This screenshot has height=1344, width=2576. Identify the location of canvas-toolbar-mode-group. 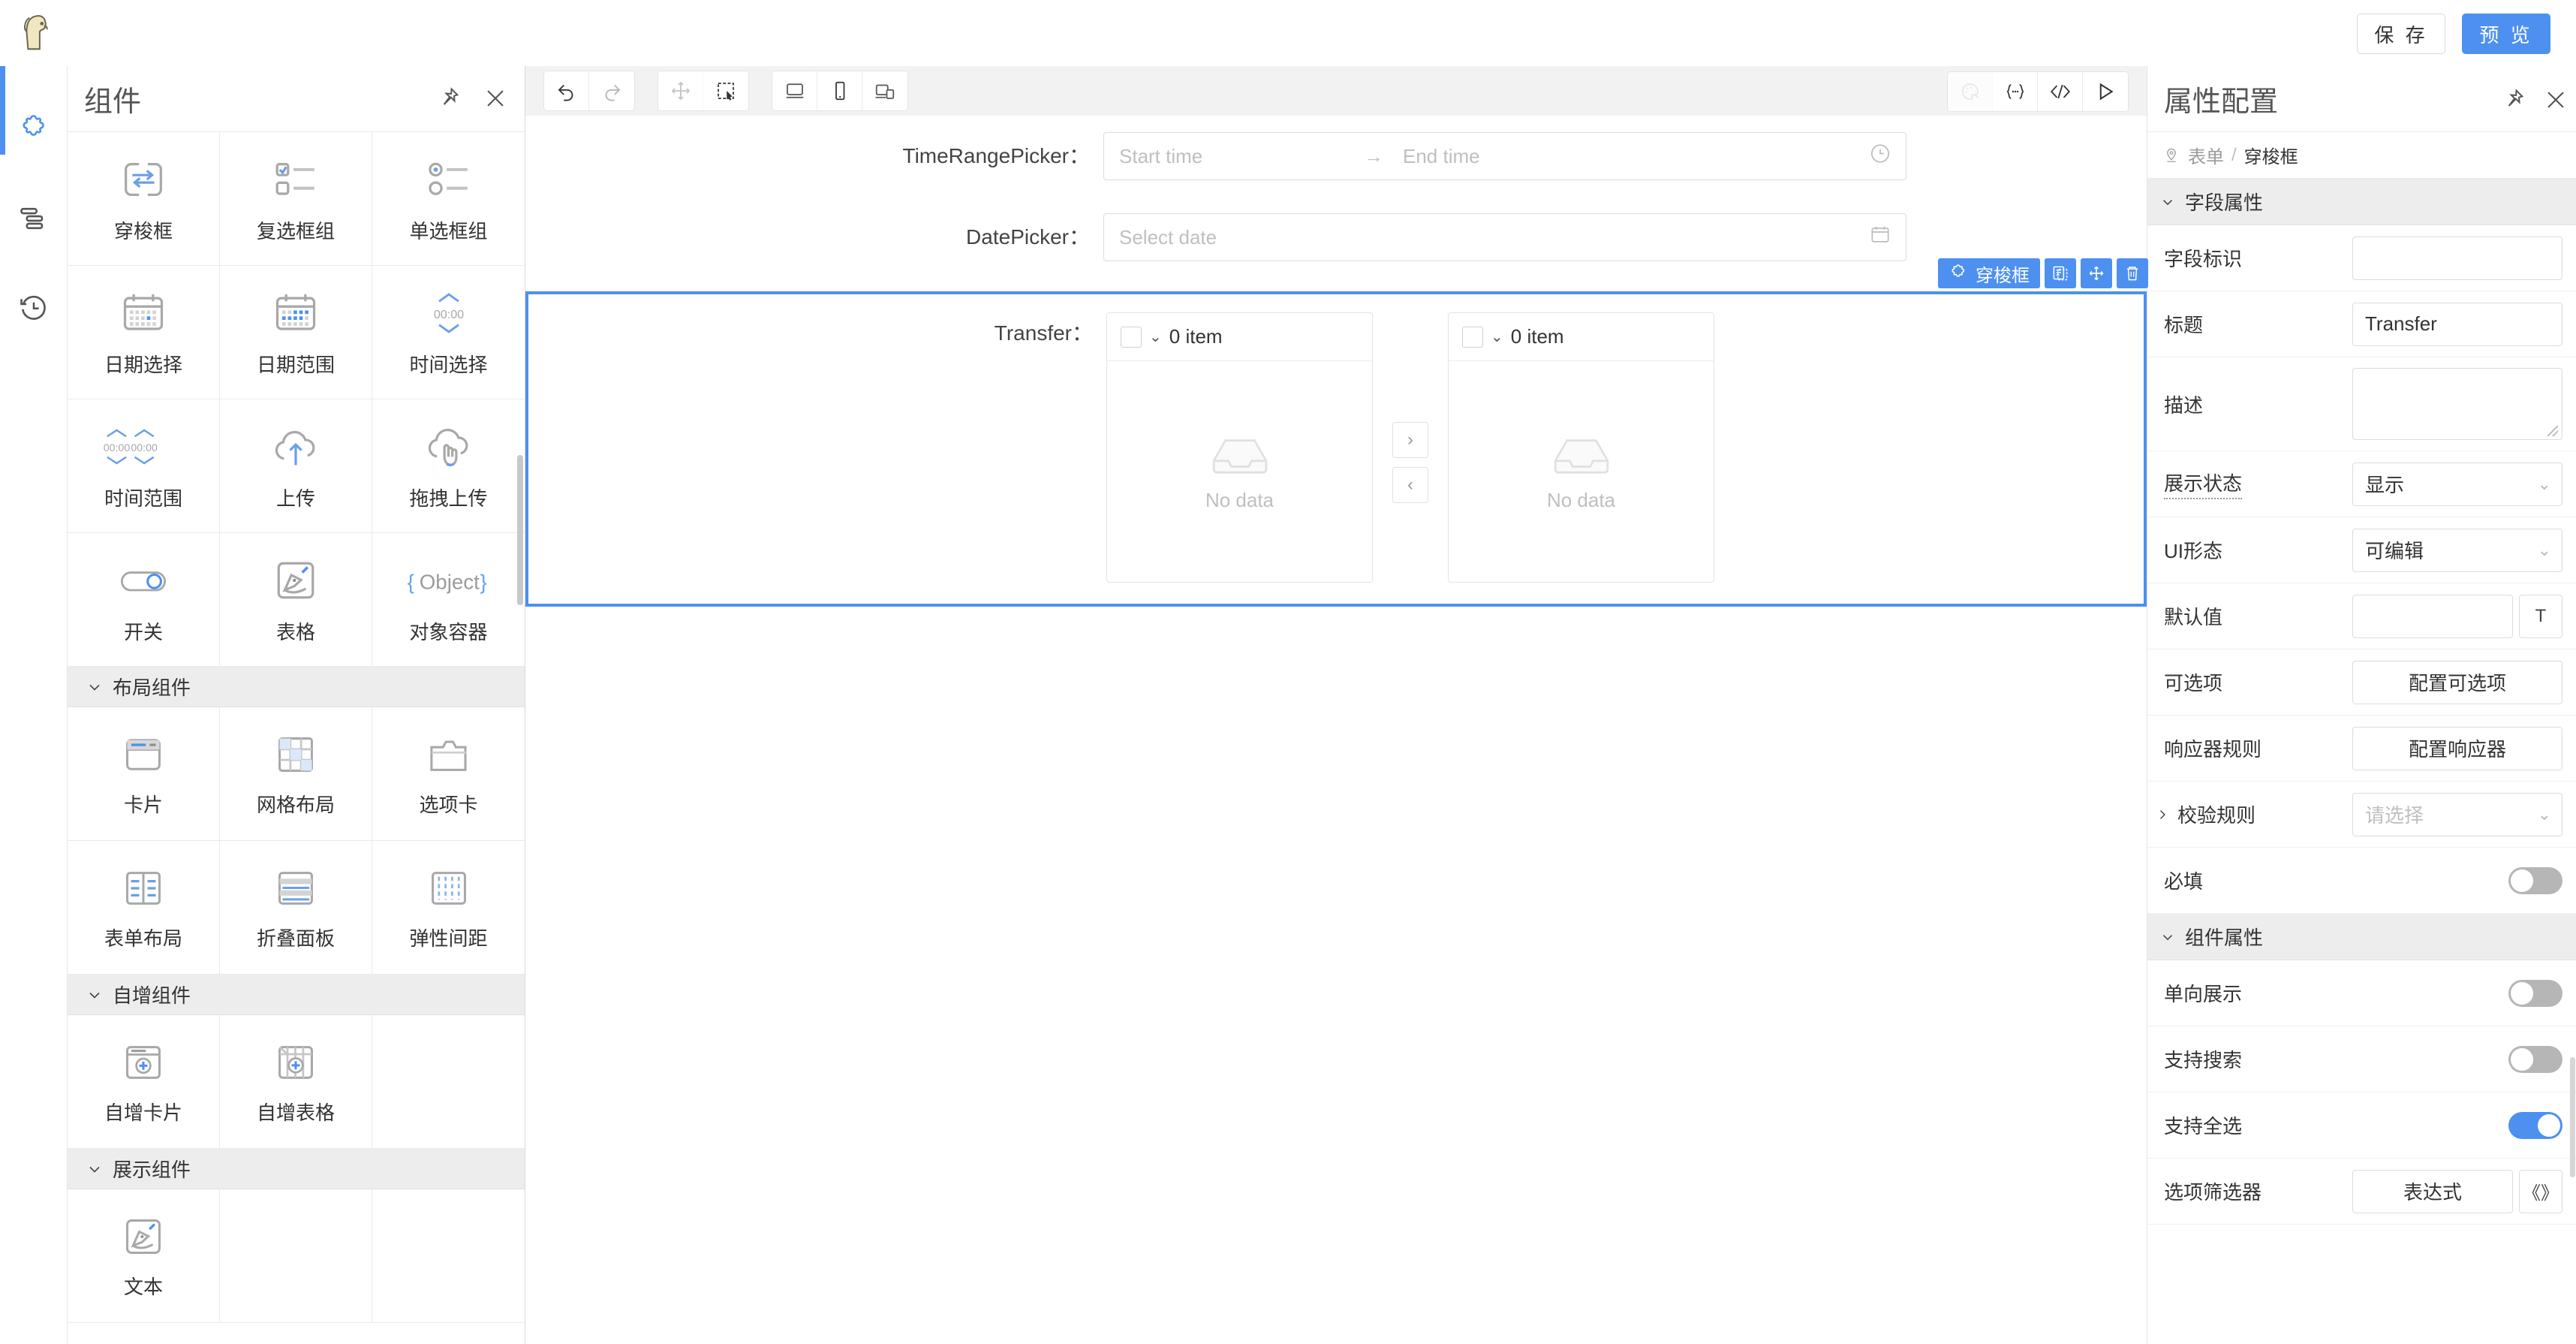
(703, 91).